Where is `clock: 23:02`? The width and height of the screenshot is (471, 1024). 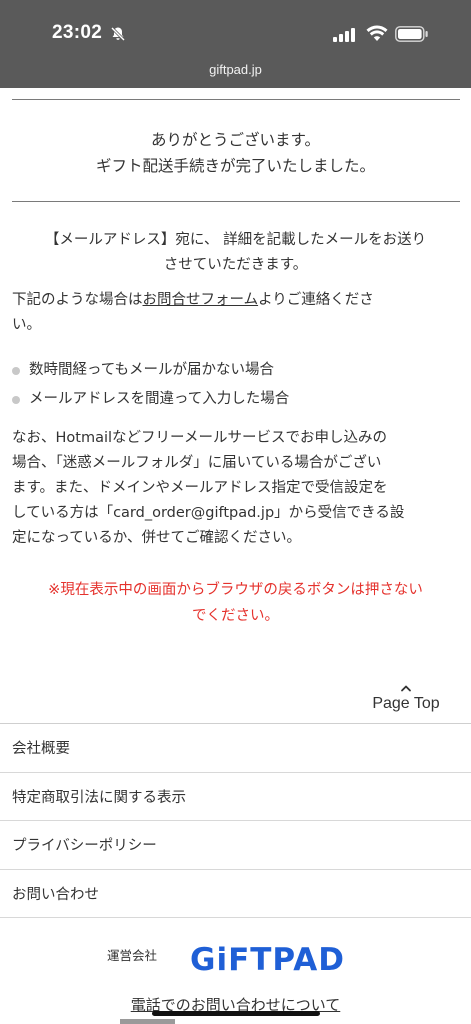
clock: 23:02 is located at coordinates (77, 32).